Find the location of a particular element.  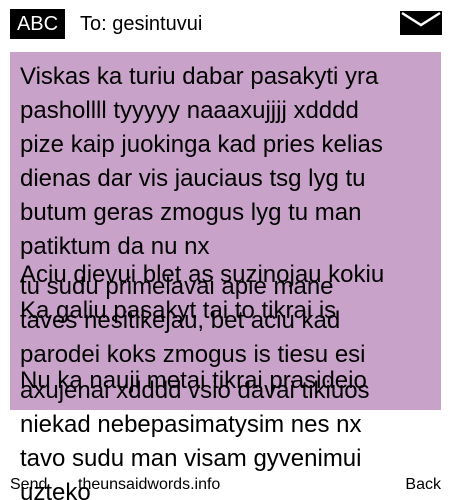

message-line: tavo sudu man visam gyvenimui is located at coordinates (191, 458).